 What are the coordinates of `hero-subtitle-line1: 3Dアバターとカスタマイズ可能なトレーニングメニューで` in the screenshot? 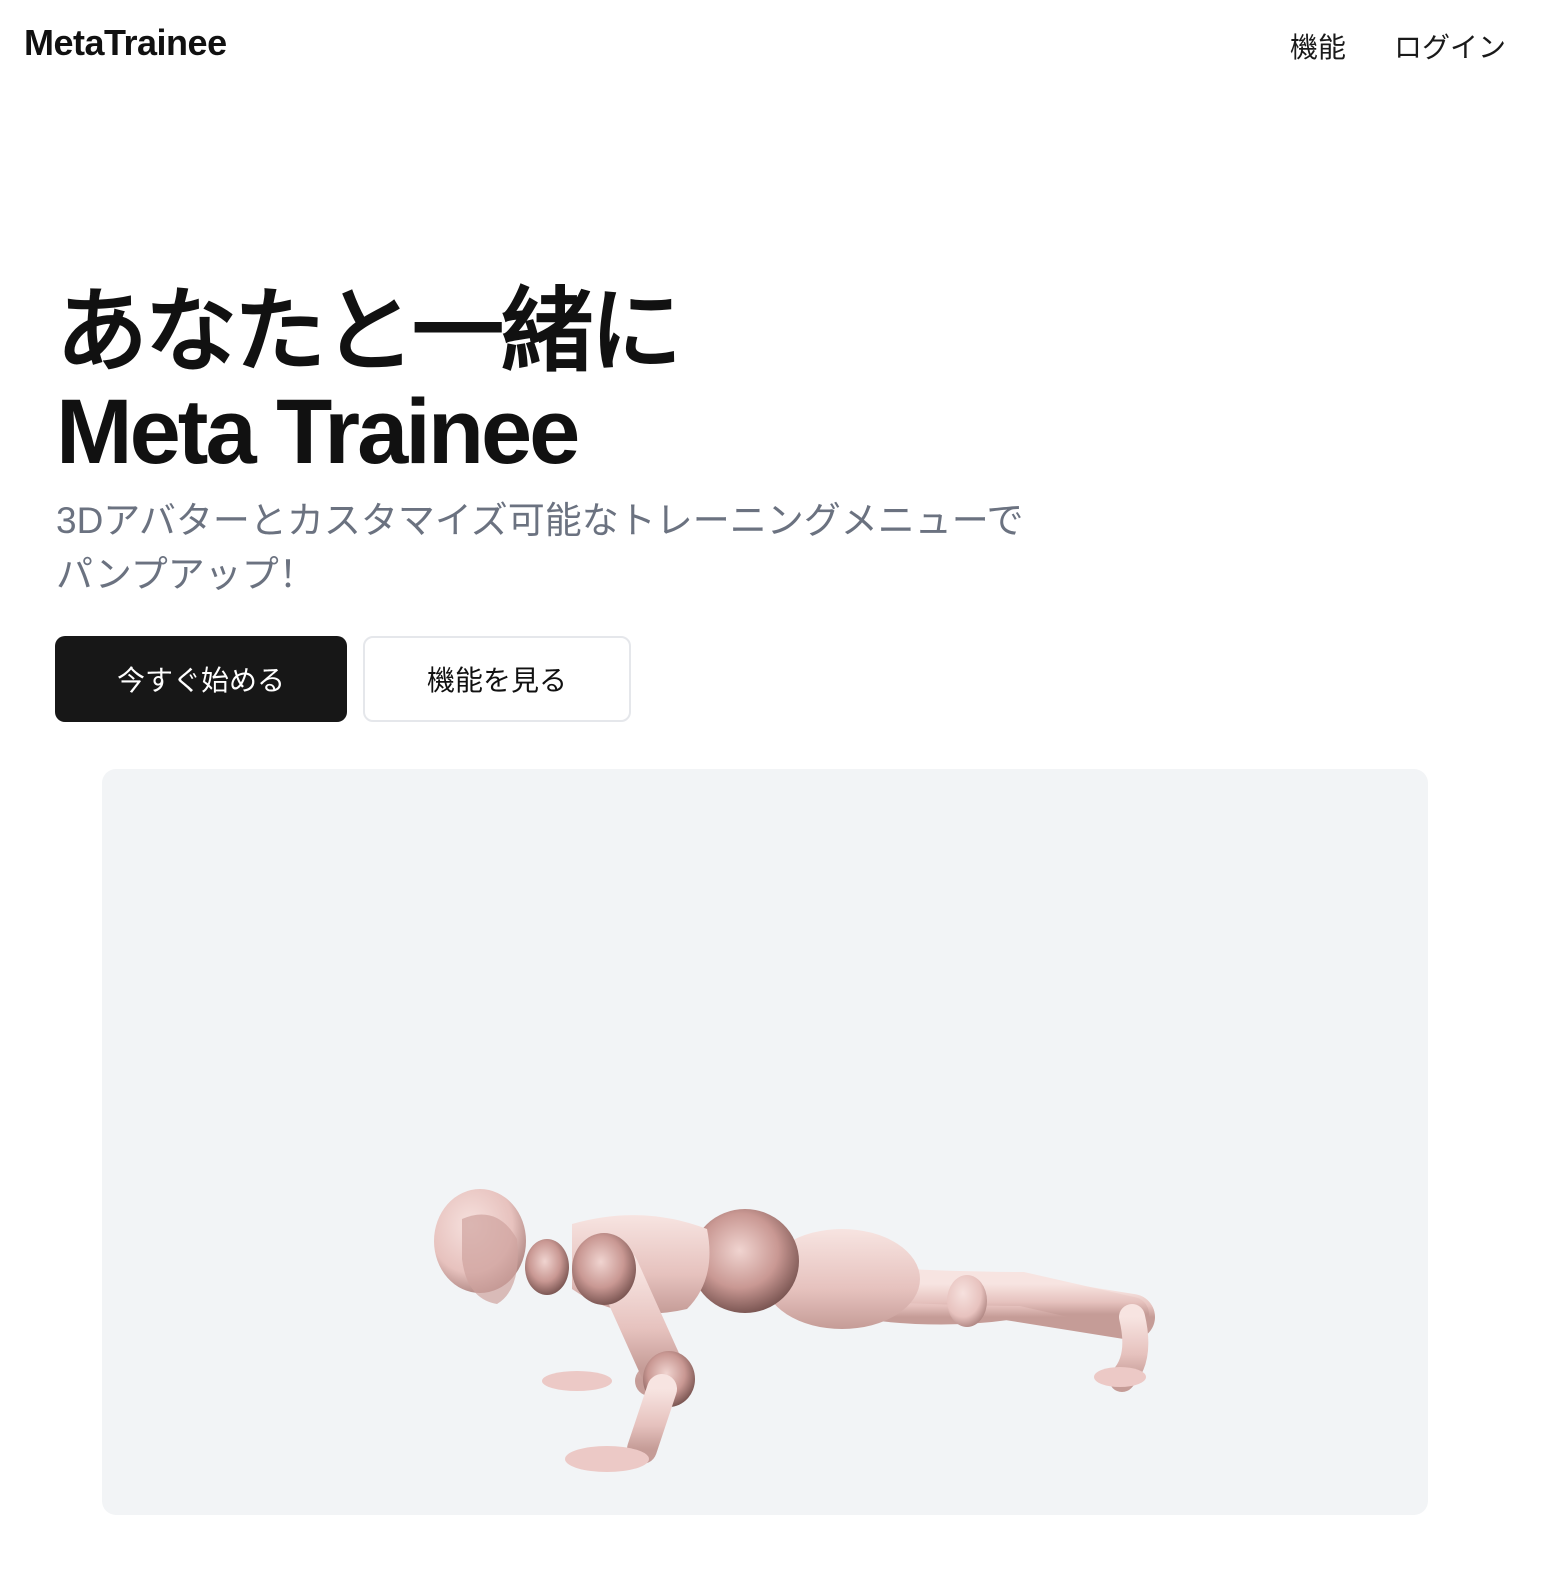 It's located at (540, 520).